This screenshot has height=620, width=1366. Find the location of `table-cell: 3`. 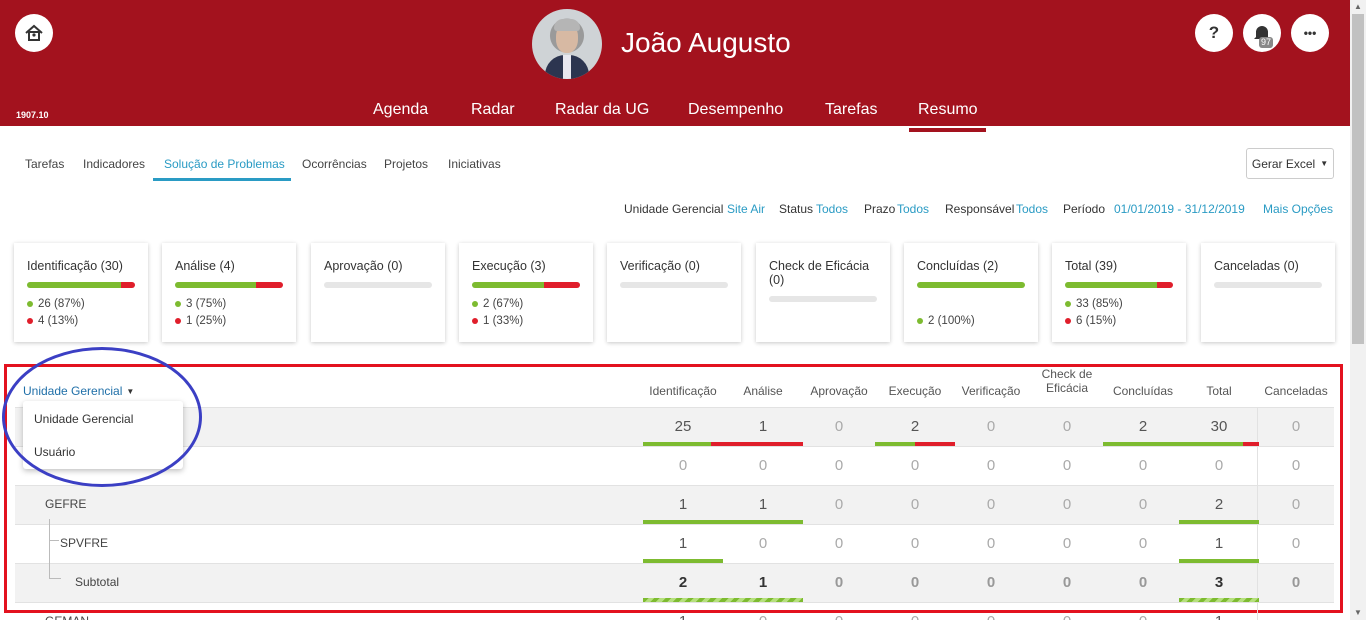

table-cell: 3 is located at coordinates (1219, 582).